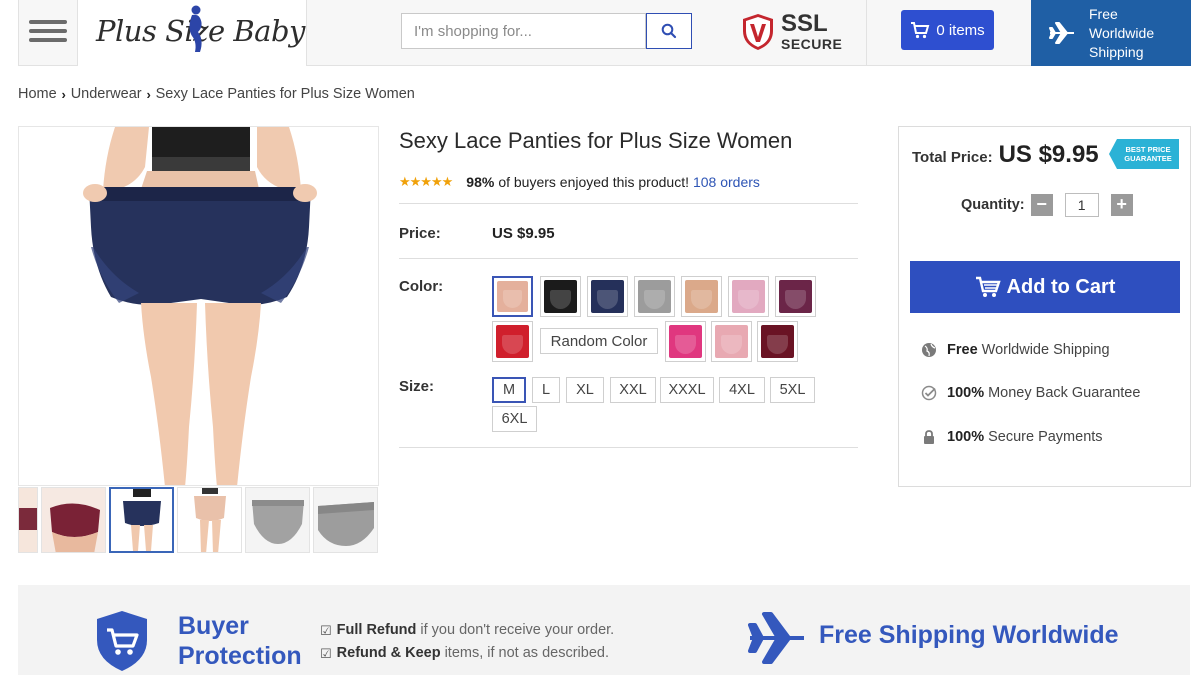  I want to click on random-color-button: Random Color, so click(599, 341).